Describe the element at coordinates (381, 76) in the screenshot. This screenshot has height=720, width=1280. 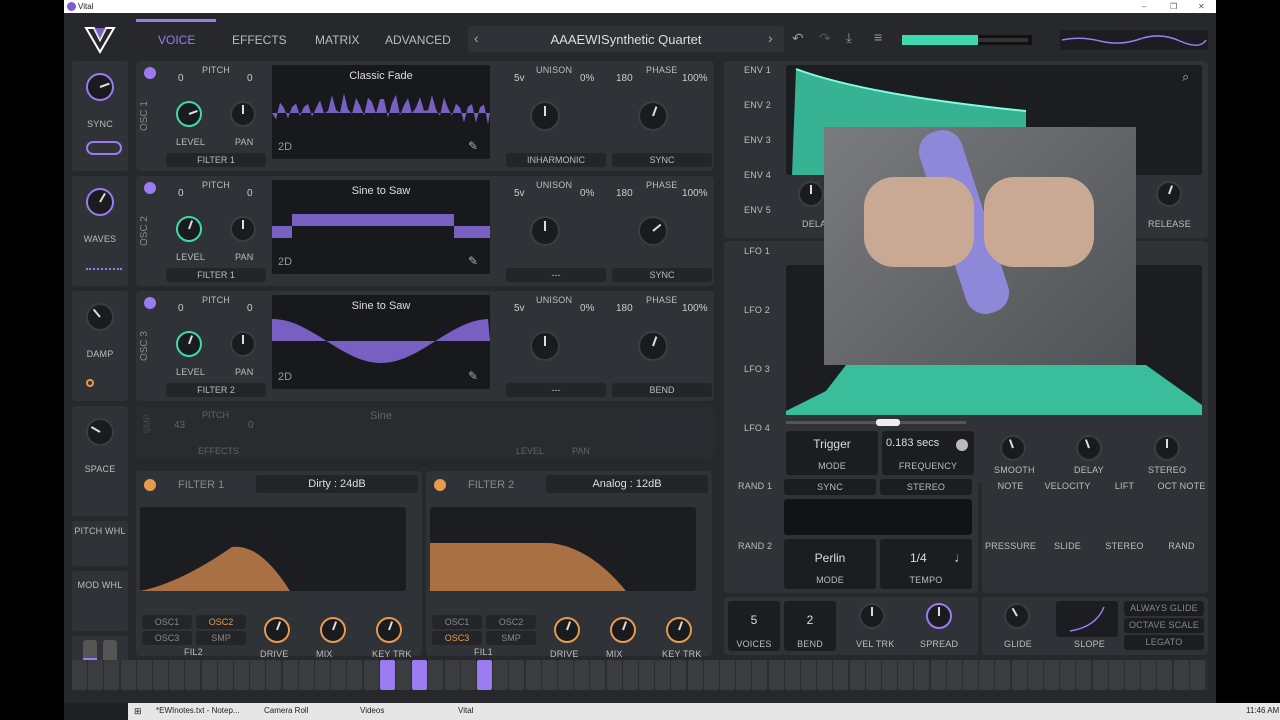
I see `wavetable-name: Classic Fade` at that location.